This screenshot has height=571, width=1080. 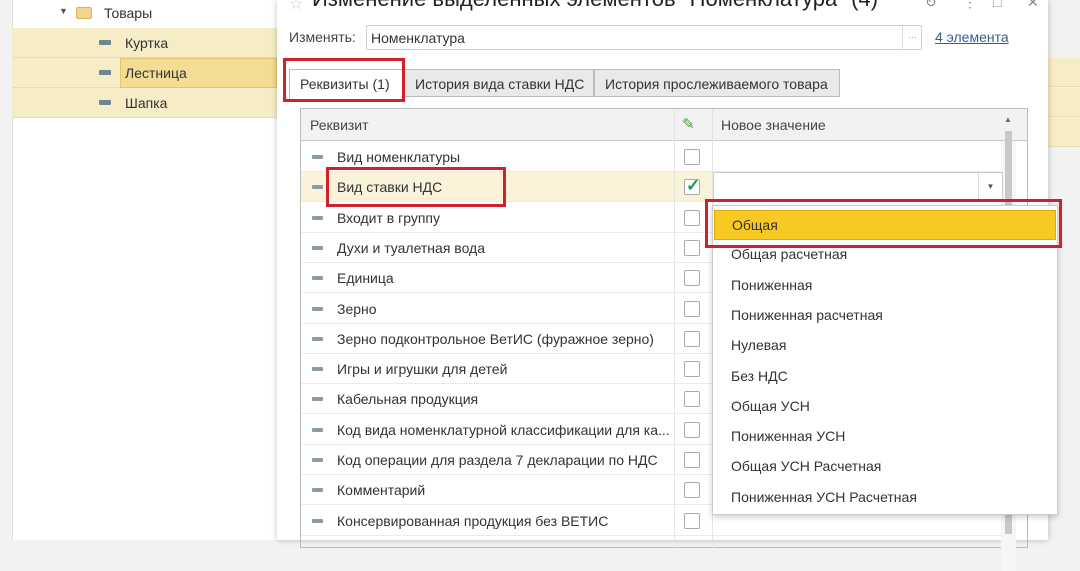 I want to click on dropdown-option: Общая УСН Расчетная, so click(x=885, y=467).